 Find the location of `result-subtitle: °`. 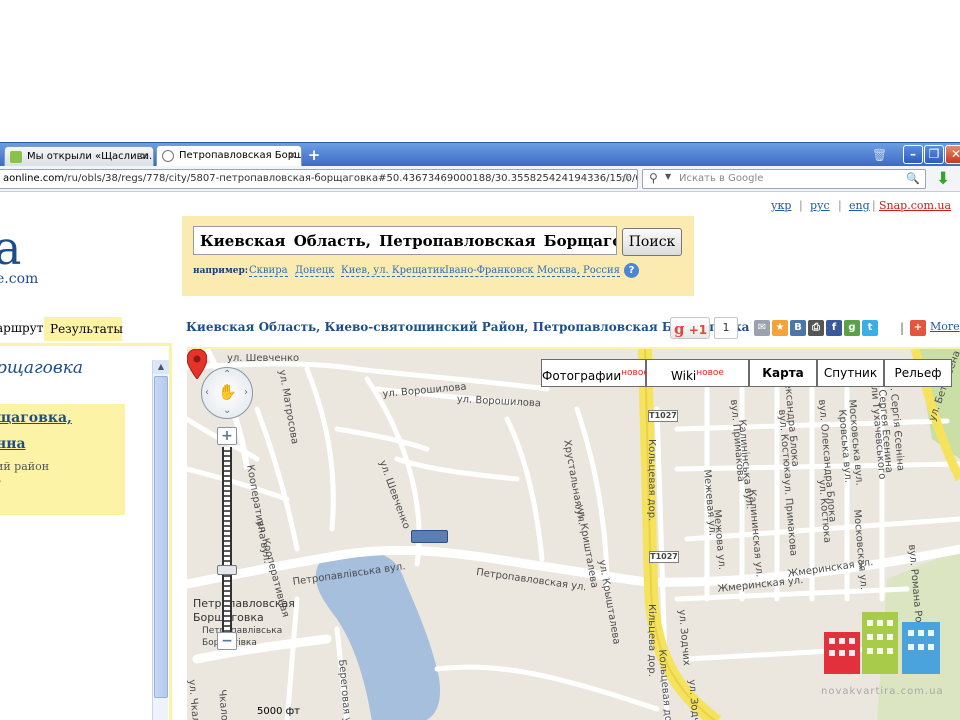

result-subtitle: ° is located at coordinates (1, 484).